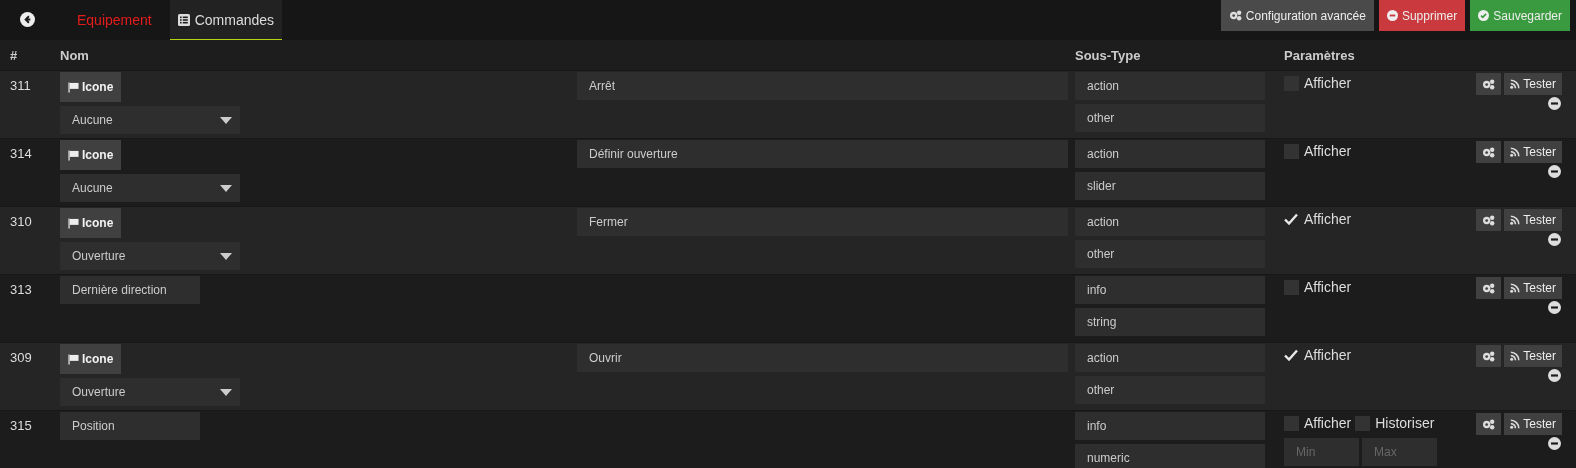 The width and height of the screenshot is (1576, 468). What do you see at coordinates (183, 19) in the screenshot?
I see `list-icon` at bounding box center [183, 19].